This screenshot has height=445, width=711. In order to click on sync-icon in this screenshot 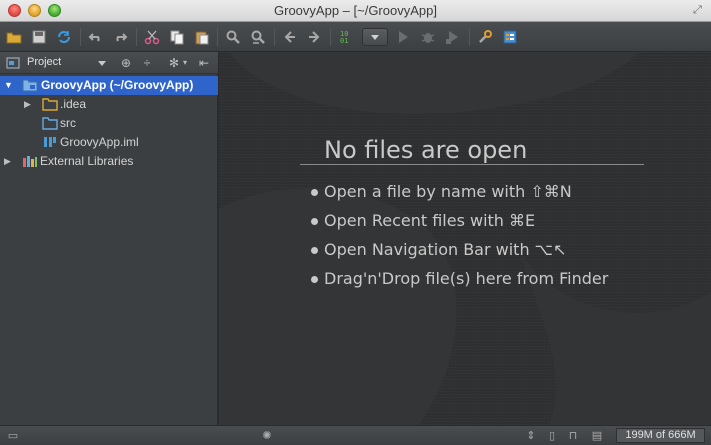, I will do `click(64, 37)`.